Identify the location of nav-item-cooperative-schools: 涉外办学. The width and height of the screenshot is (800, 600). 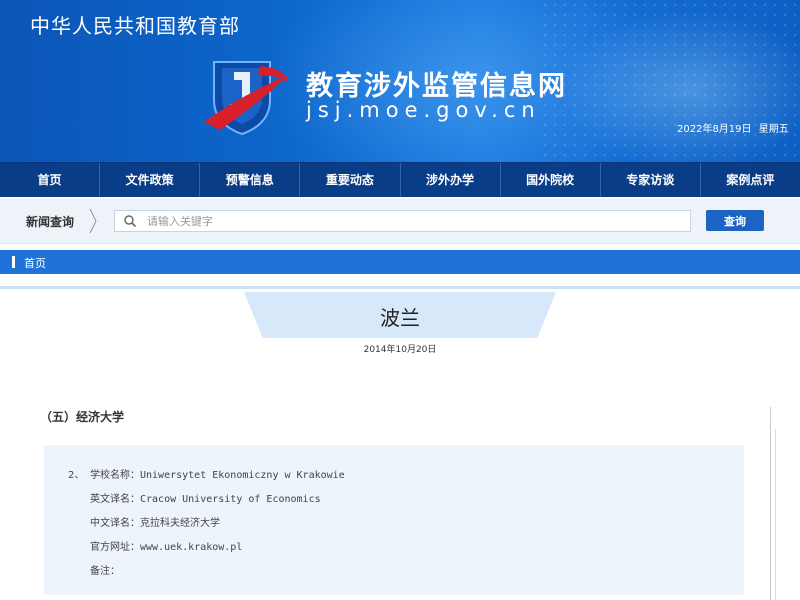
(451, 180).